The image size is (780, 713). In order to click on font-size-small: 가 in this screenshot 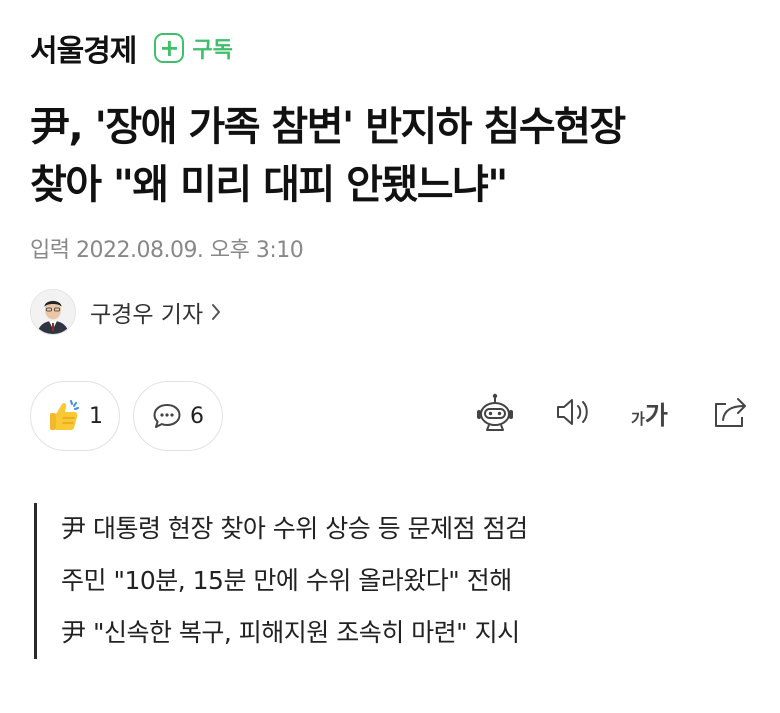, I will do `click(638, 419)`.